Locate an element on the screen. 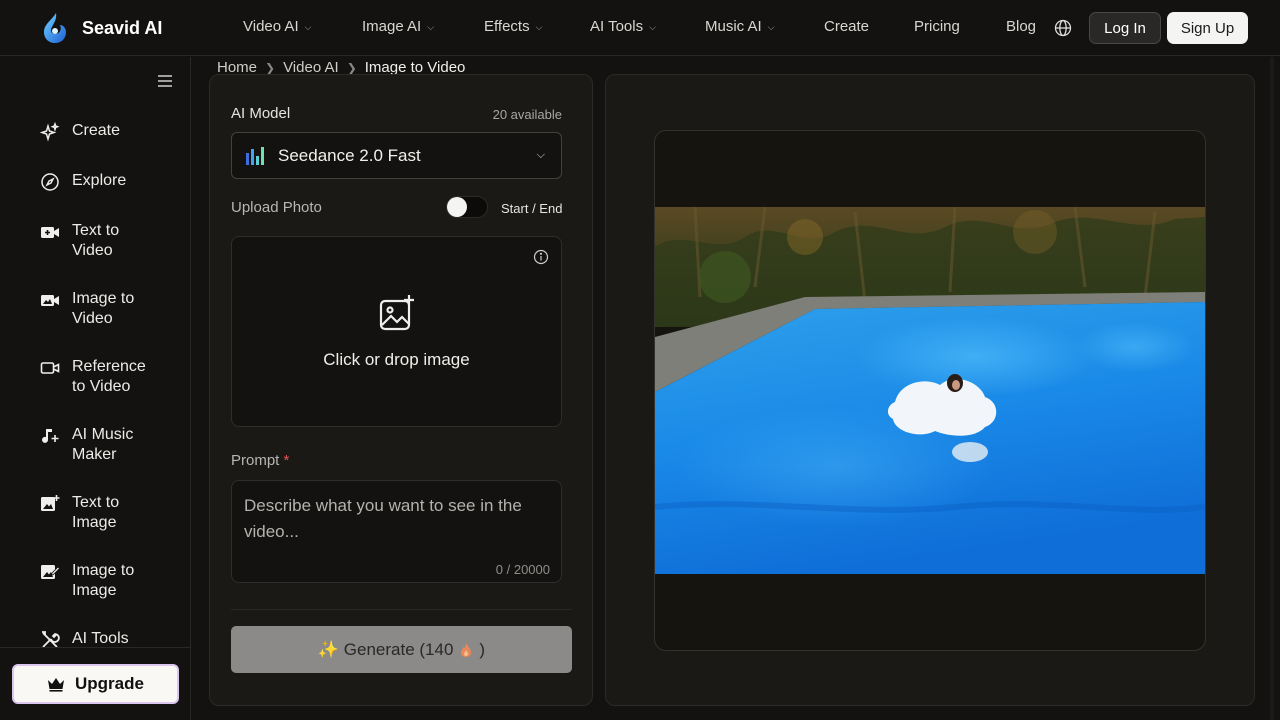  nav-image-ai: Image AI ⌵ is located at coordinates (398, 26).